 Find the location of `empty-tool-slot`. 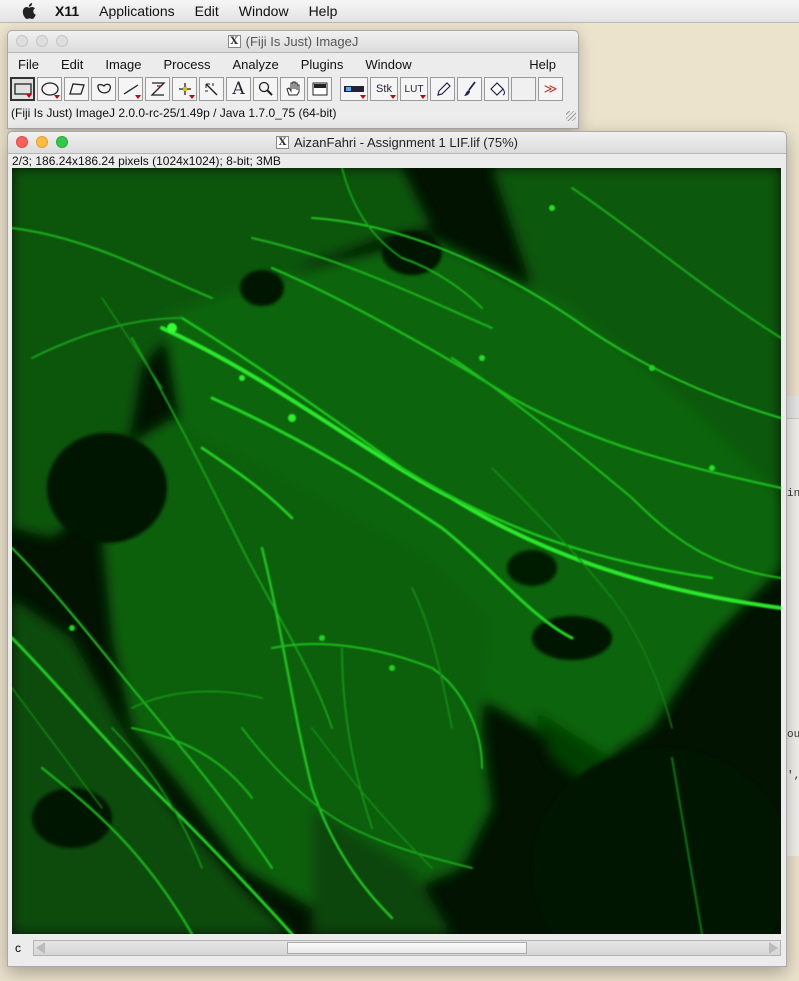

empty-tool-slot is located at coordinates (523, 89).